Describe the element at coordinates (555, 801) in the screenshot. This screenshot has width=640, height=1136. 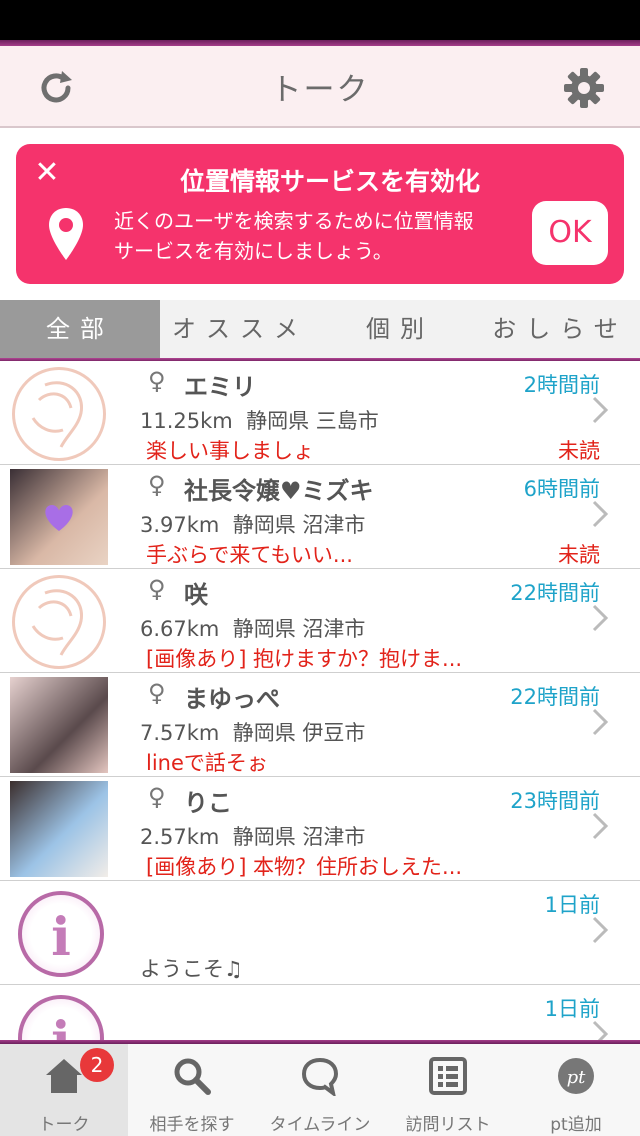
I see `timestamp: 23時間前` at that location.